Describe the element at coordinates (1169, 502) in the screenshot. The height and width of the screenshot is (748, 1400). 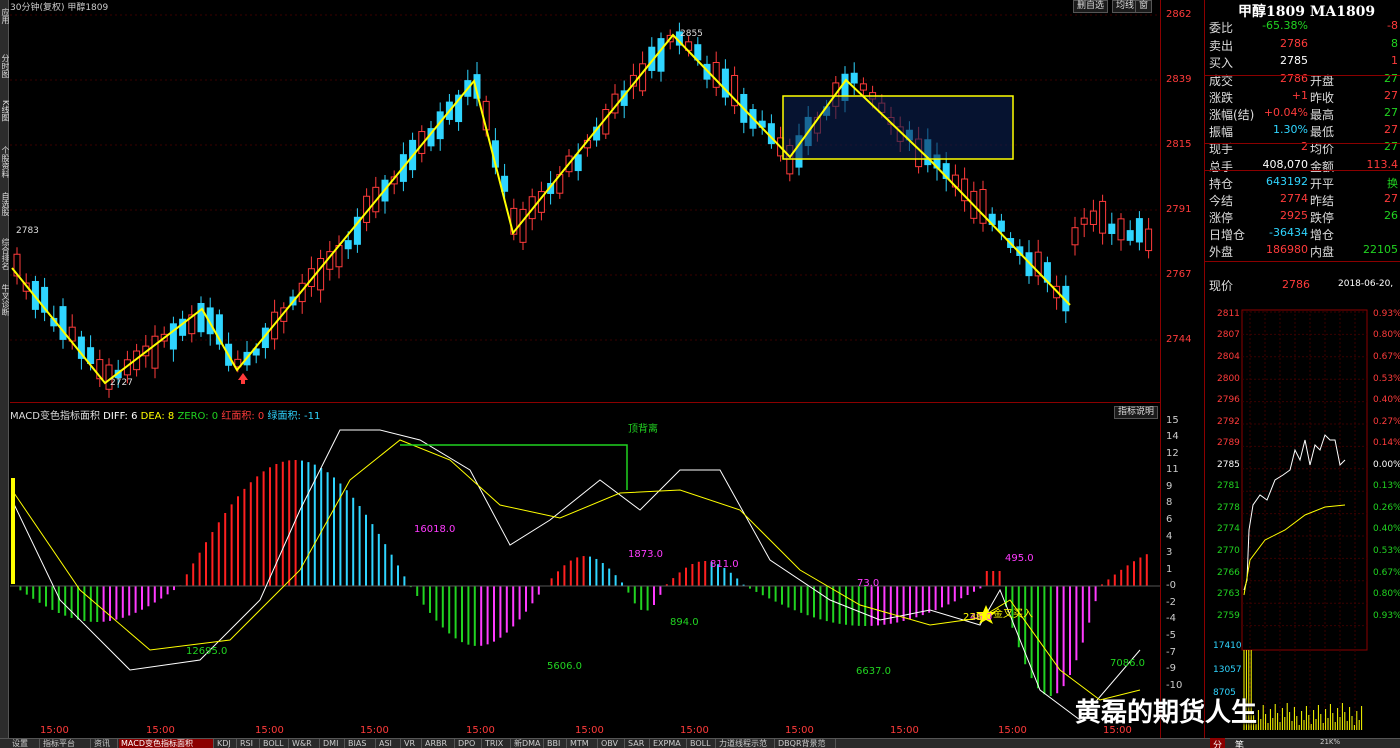
I see `macd-tick: 8` at that location.